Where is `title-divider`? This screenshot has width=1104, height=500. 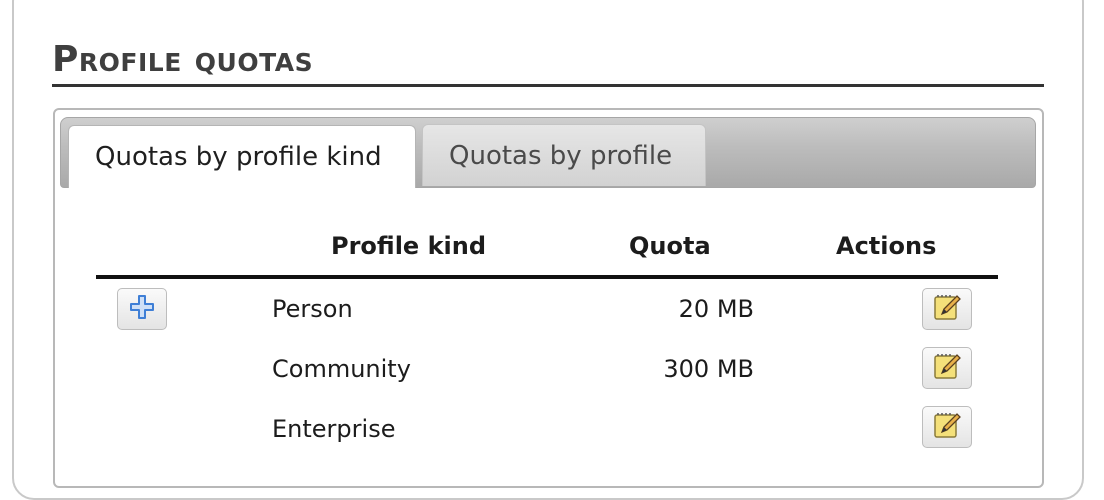 title-divider is located at coordinates (548, 85).